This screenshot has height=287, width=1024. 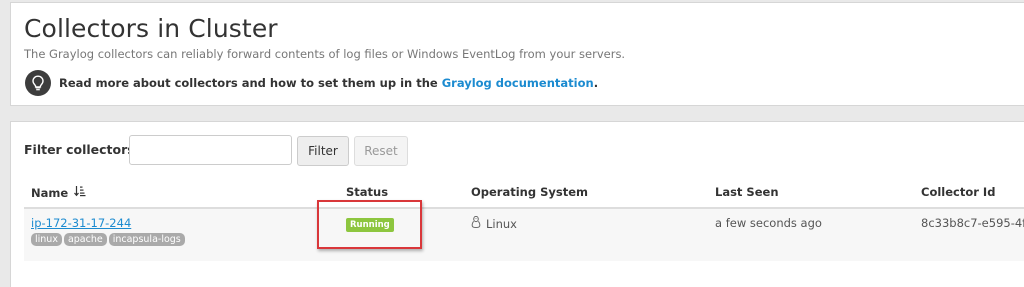 I want to click on reset-button: Reset, so click(x=381, y=151).